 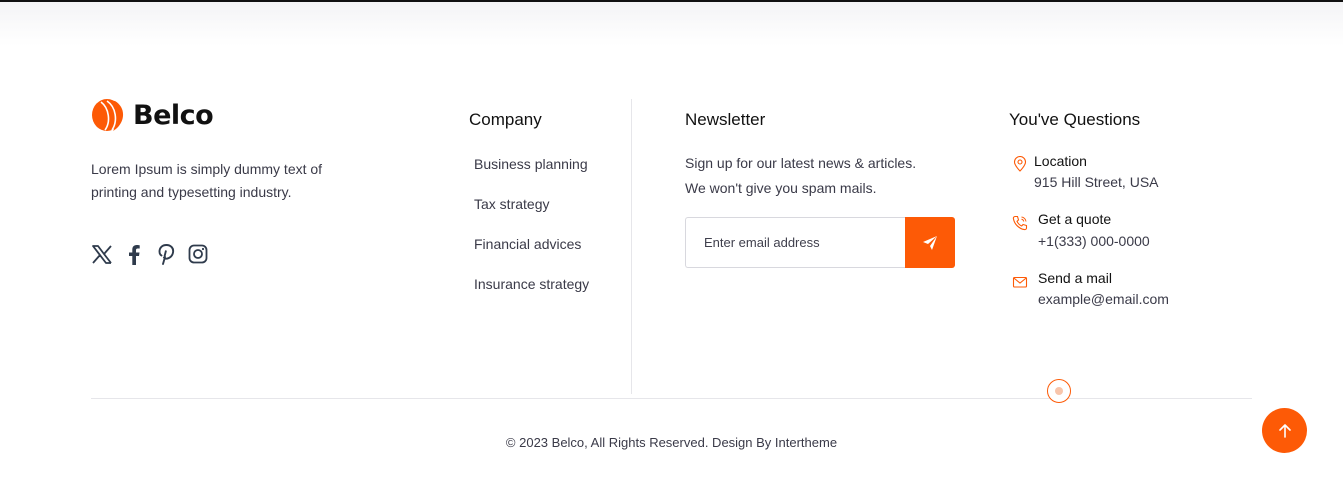 What do you see at coordinates (108, 115) in the screenshot?
I see `belco-logo-icon` at bounding box center [108, 115].